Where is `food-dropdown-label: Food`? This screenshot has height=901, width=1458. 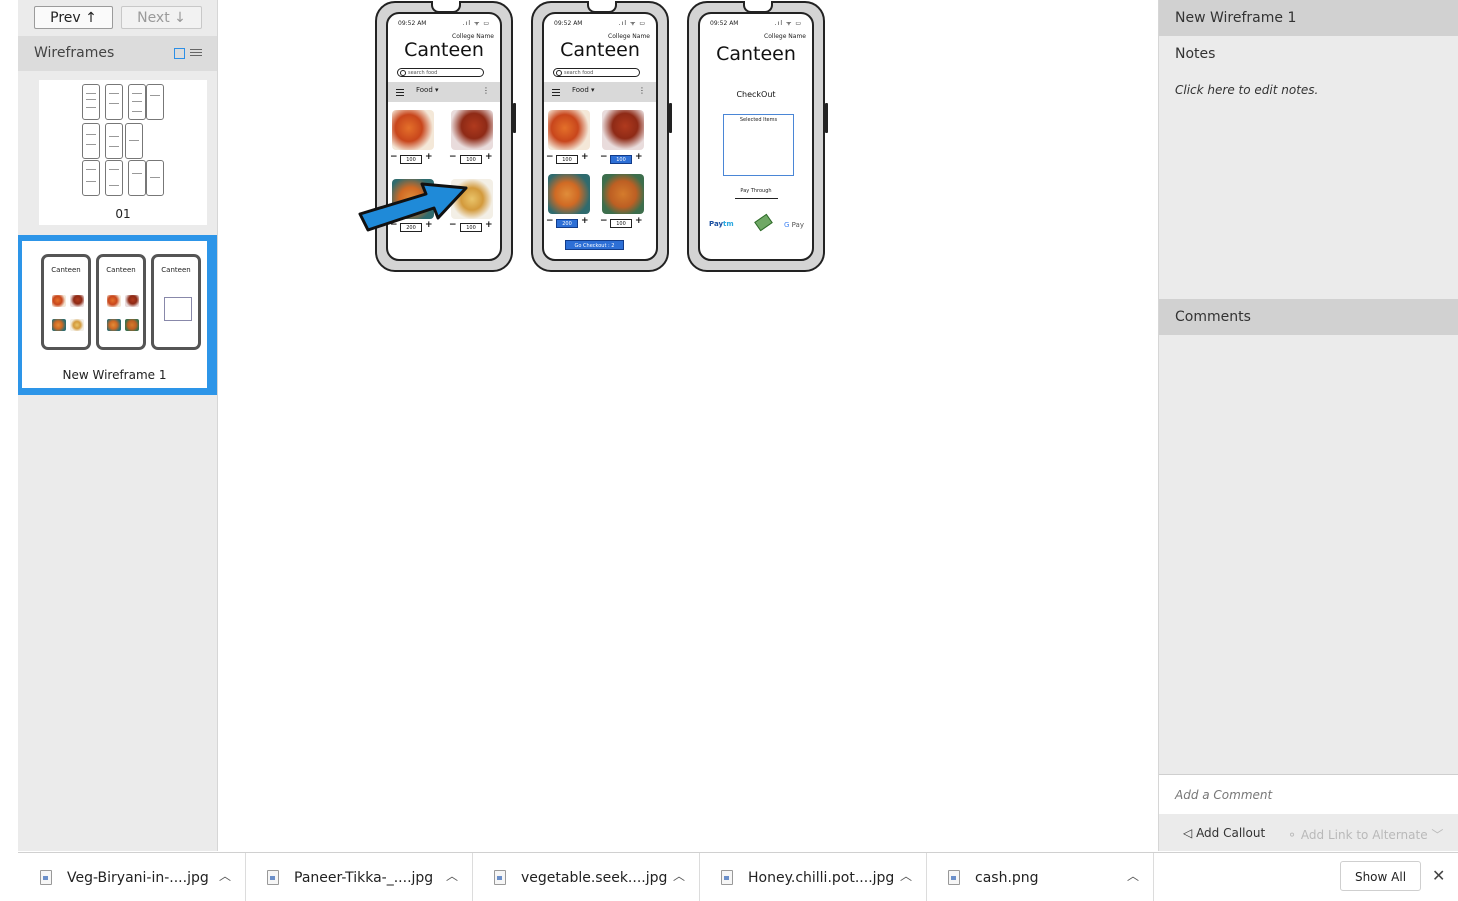 food-dropdown-label: Food is located at coordinates (580, 90).